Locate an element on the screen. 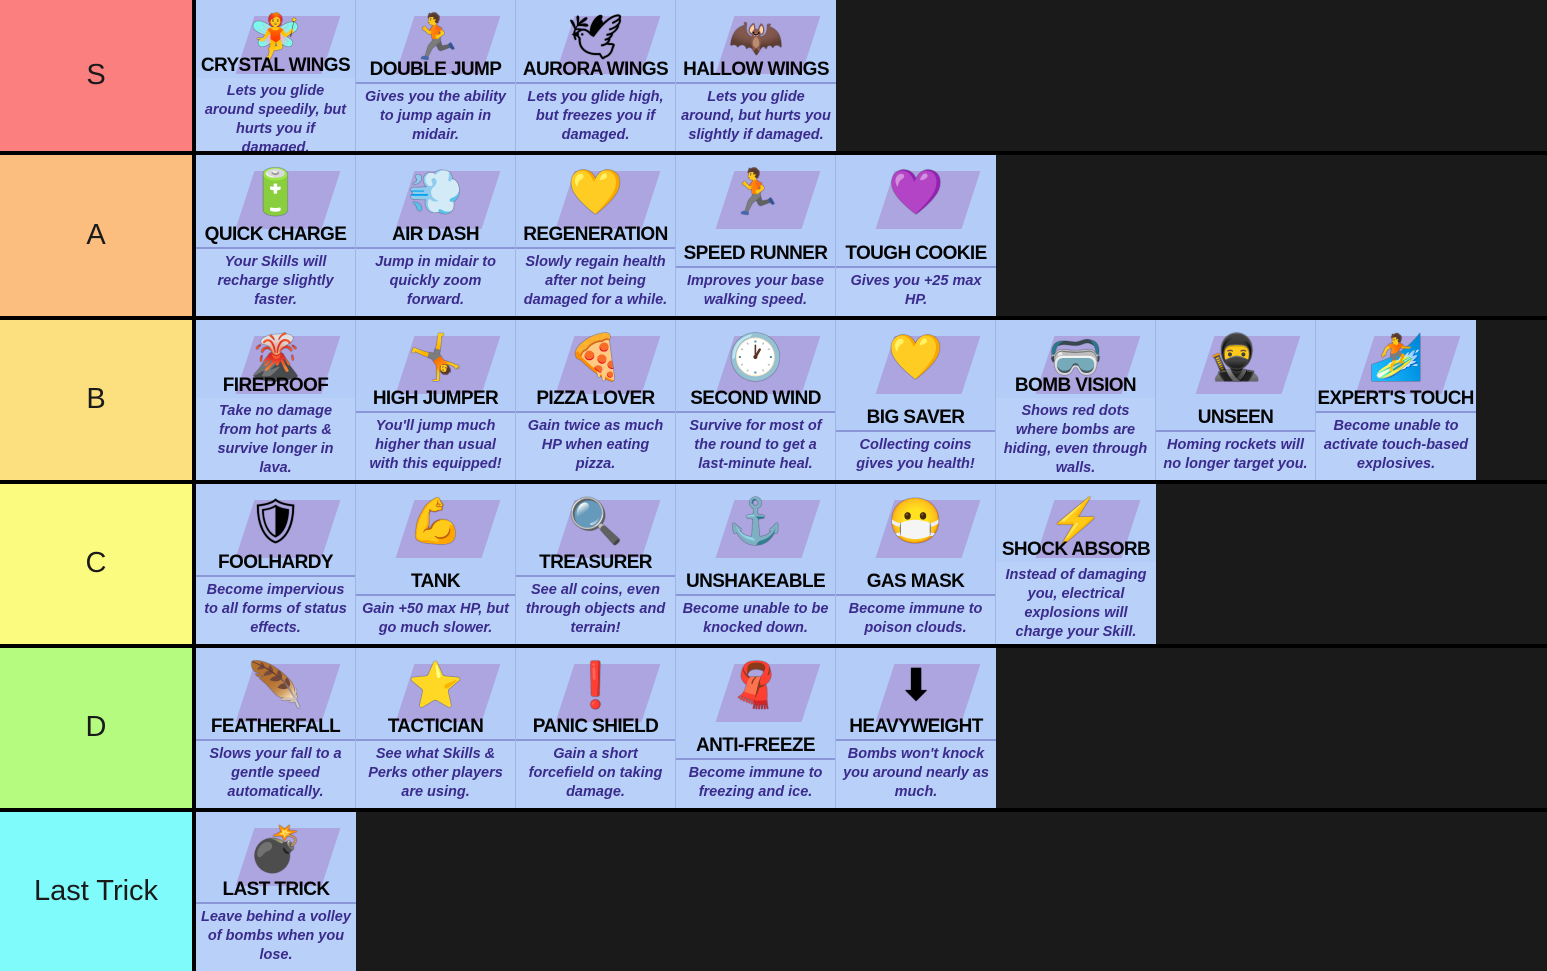  tier-label-s: S is located at coordinates (98, 75).